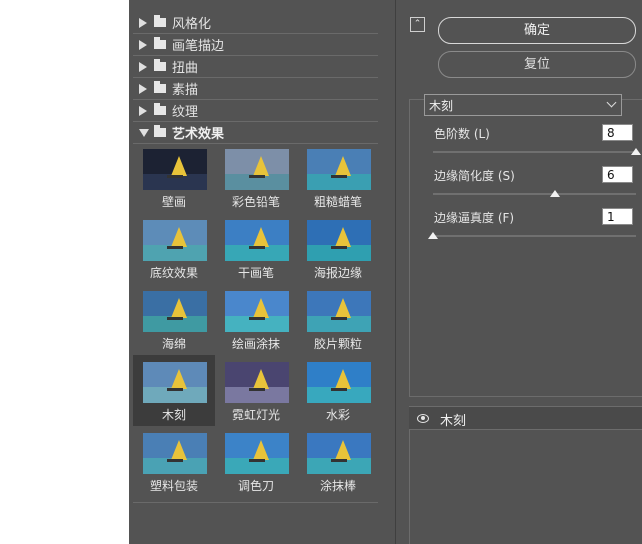 This screenshot has width=642, height=544. I want to click on filter-type-dropdown: 木刻, so click(523, 105).